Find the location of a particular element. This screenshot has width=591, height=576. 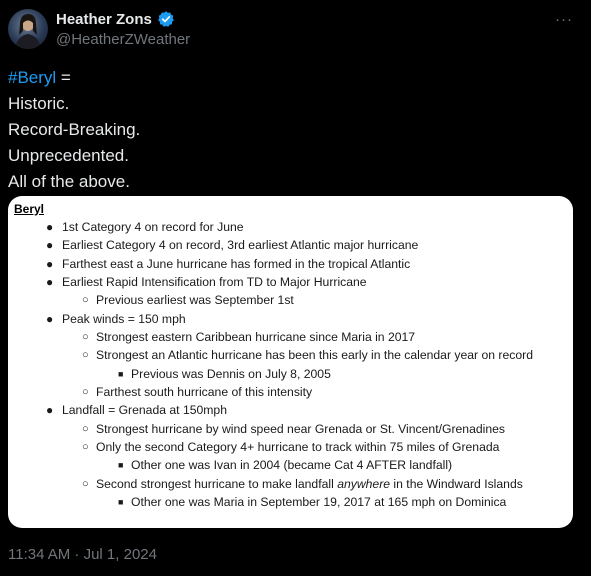

sub-sub-bullet-item: ■ Previous was Dennis on July 8, 2005 is located at coordinates (290, 374).